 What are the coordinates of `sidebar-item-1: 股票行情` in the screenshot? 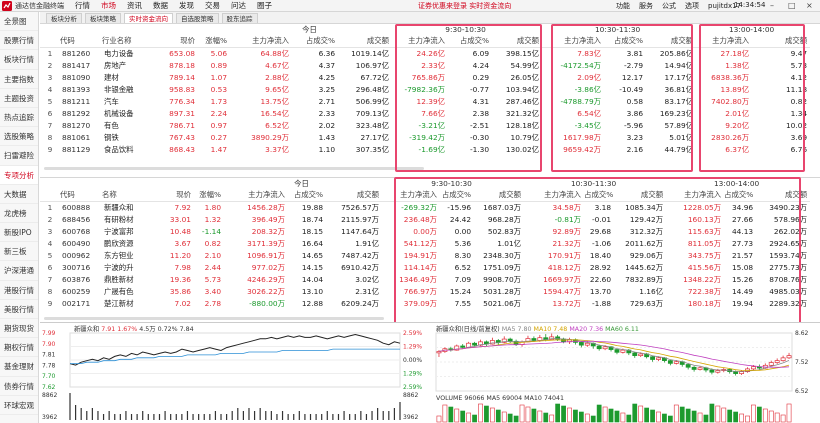 It's located at (19, 41).